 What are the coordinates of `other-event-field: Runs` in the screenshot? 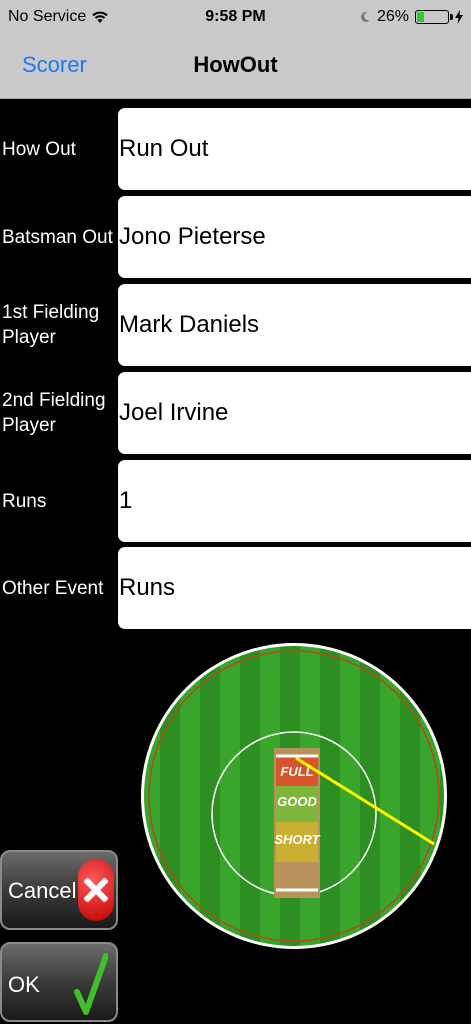 It's located at (294, 588).